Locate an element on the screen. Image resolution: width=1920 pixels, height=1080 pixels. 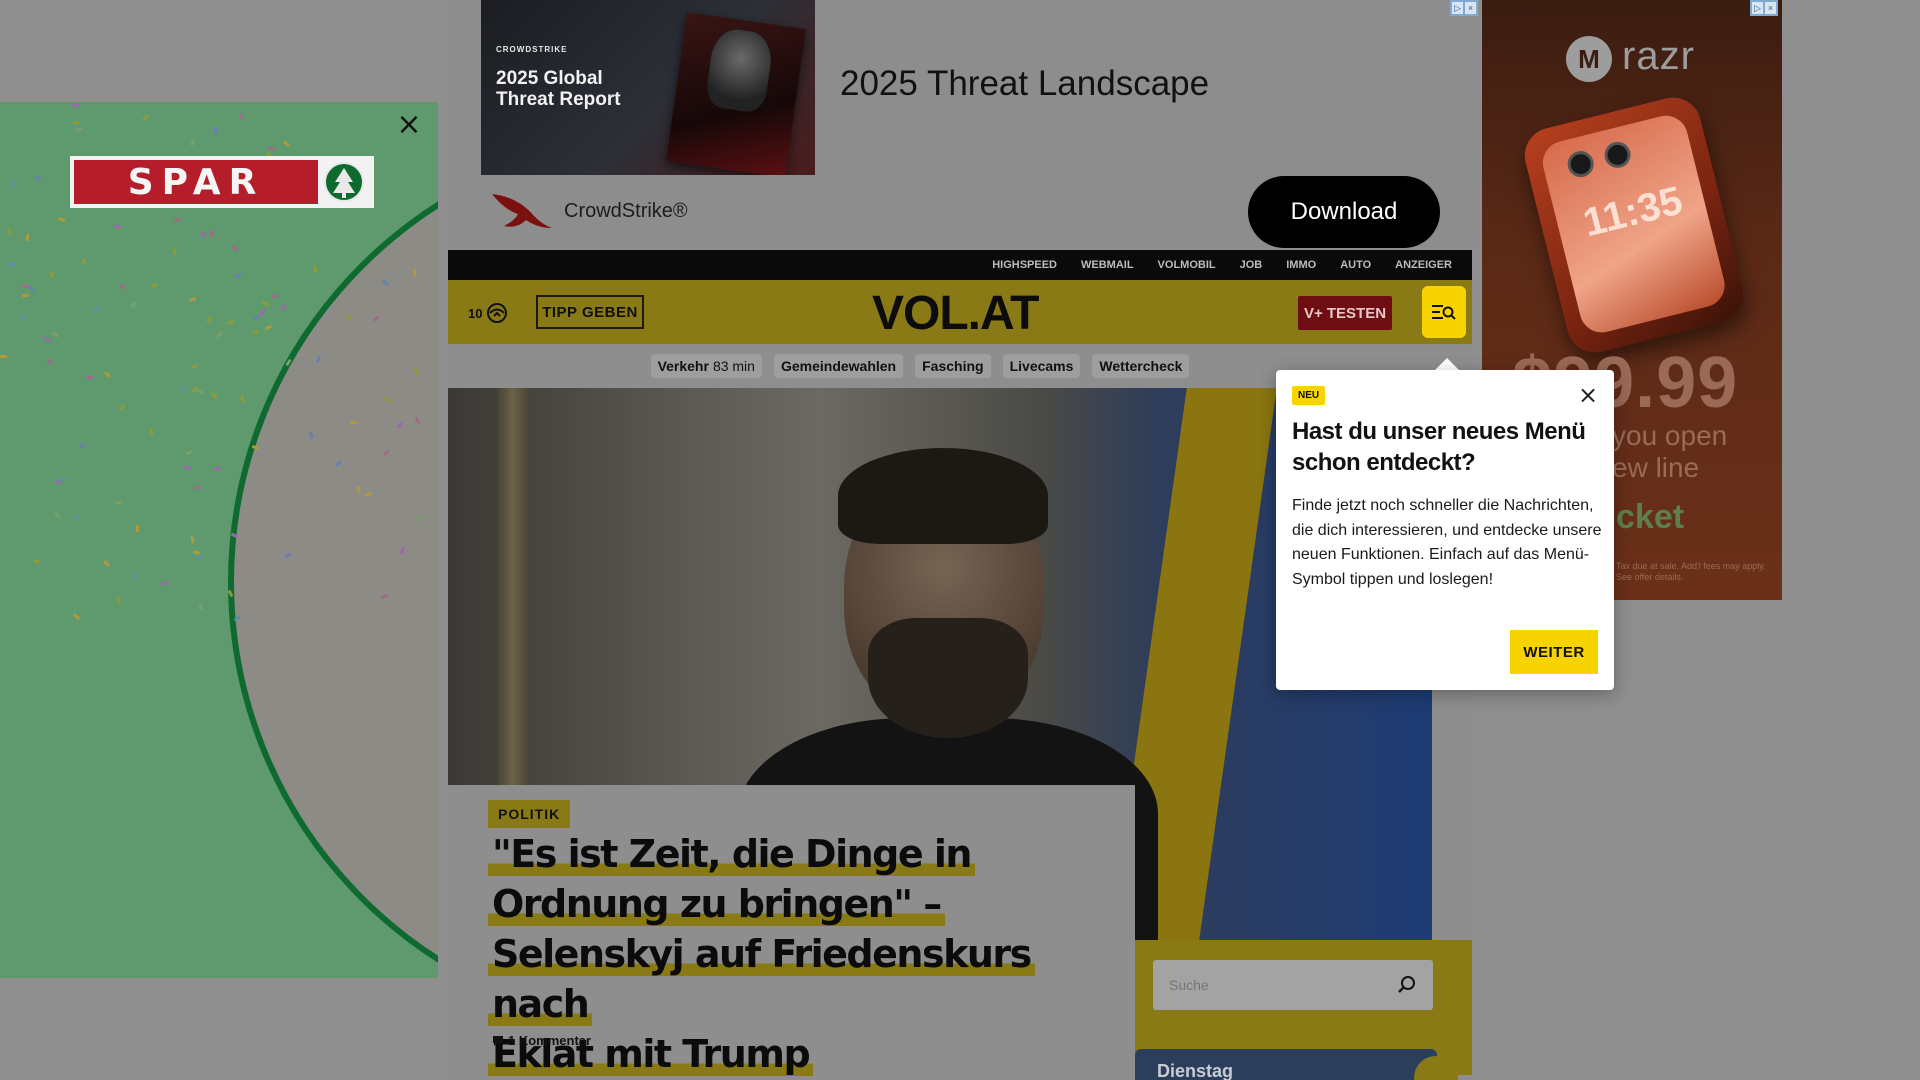
topnav-auto: AUTO is located at coordinates (1355, 265).